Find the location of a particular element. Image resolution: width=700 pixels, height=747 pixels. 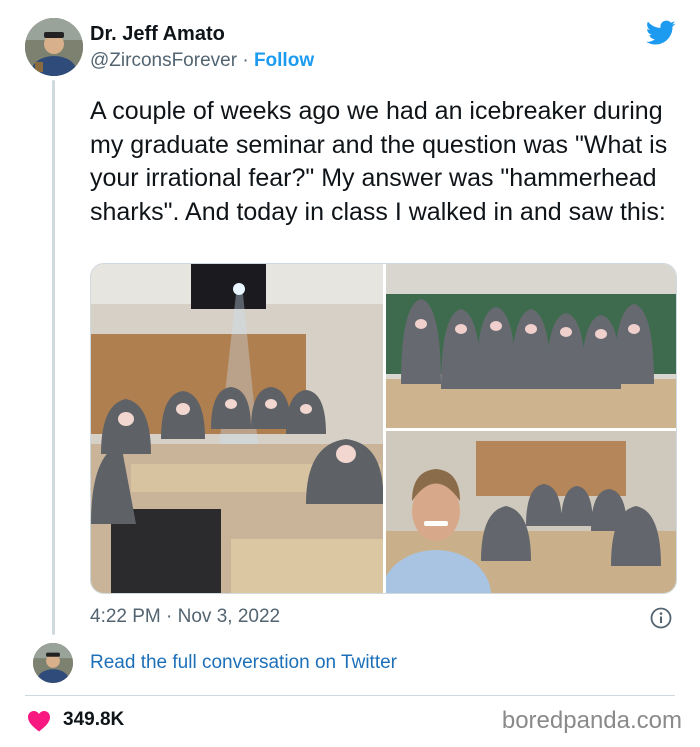

author-handle-row: @ZirconsForever · Follow is located at coordinates (202, 61).